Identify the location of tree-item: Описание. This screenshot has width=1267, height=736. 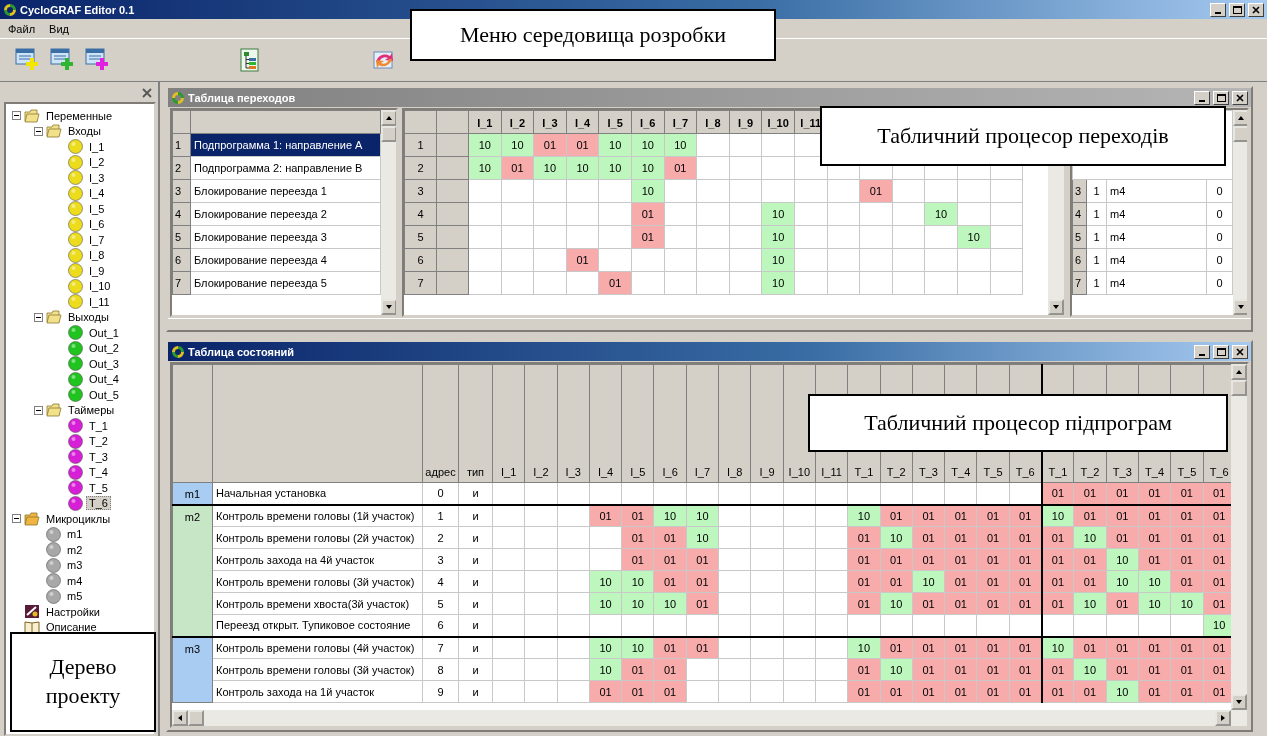
(71, 627).